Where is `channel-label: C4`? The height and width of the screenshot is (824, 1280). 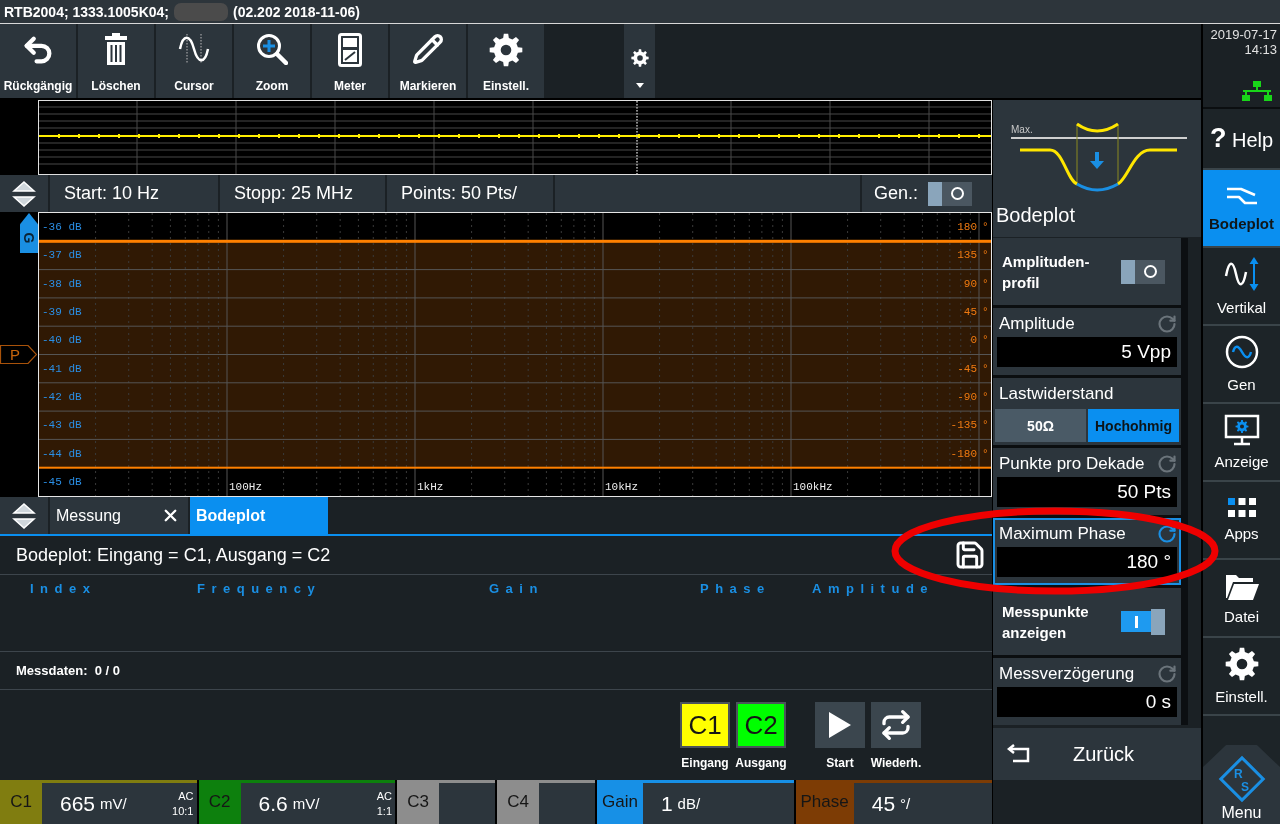
channel-label: C4 is located at coordinates (518, 802).